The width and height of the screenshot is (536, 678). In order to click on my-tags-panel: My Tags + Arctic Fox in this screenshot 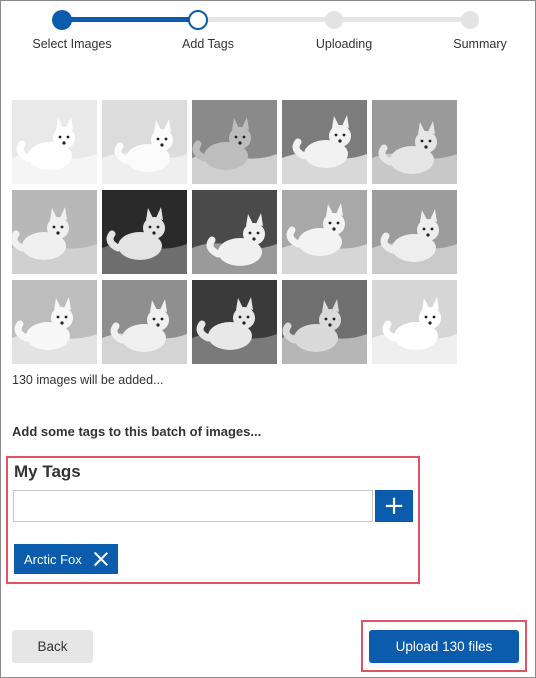, I will do `click(213, 520)`.